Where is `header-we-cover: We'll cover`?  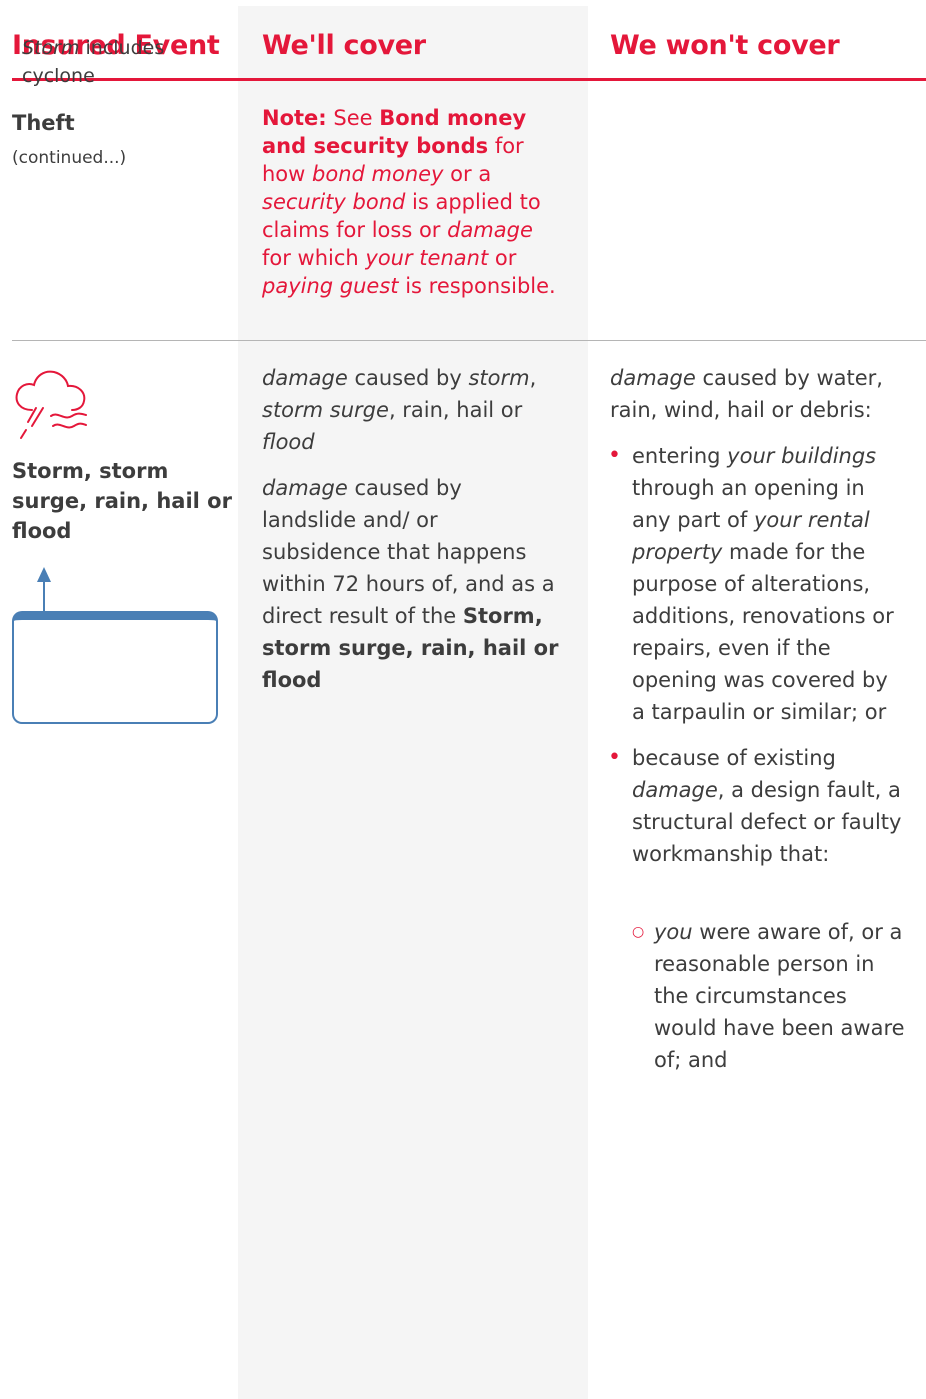
header-we-cover: We'll cover is located at coordinates (344, 45).